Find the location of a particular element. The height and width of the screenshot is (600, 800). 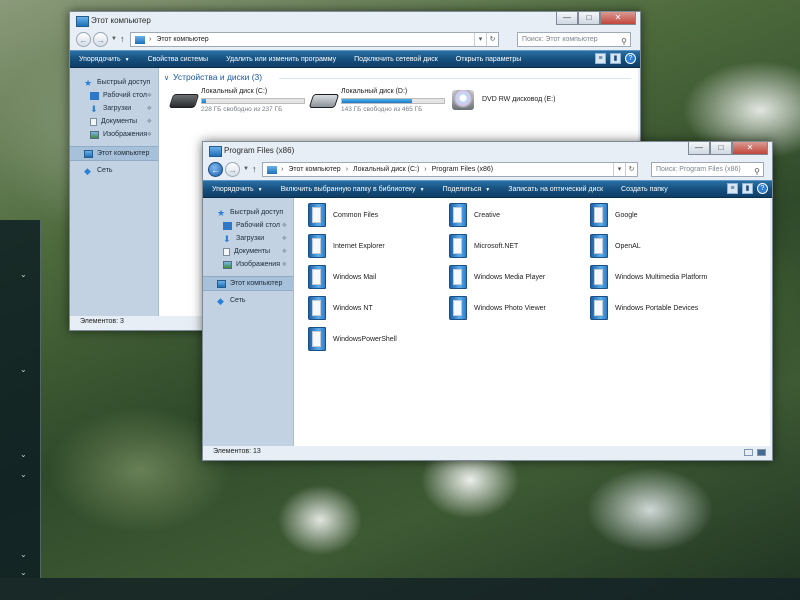

folder-item: Microsoft.NET is located at coordinates (483, 246).